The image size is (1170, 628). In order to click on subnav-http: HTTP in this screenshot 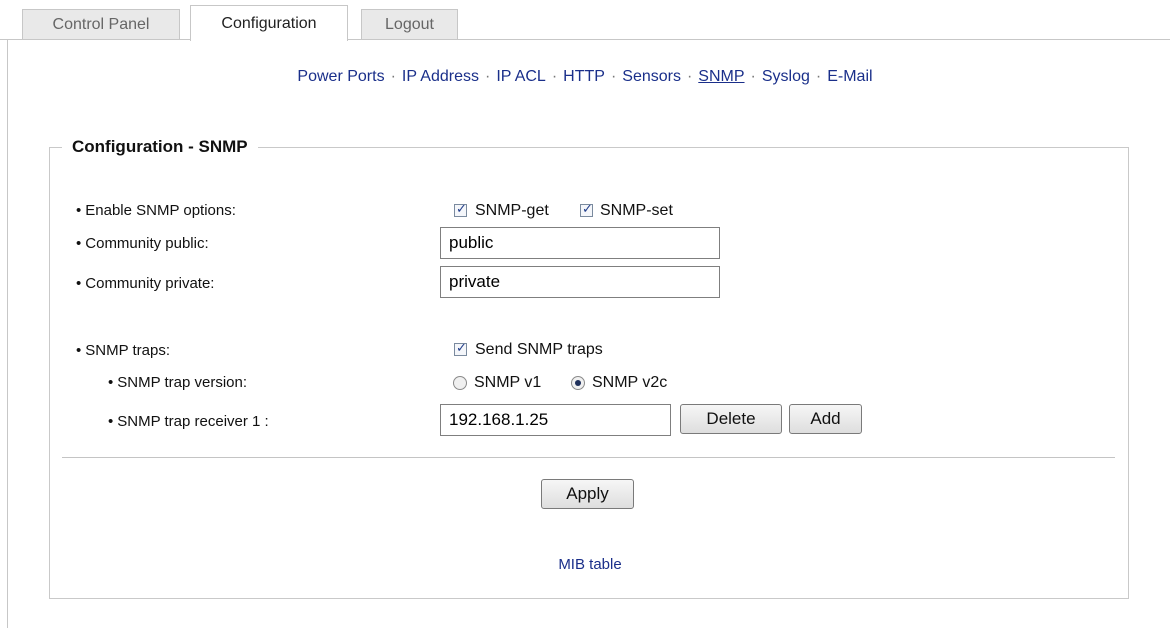, I will do `click(584, 76)`.